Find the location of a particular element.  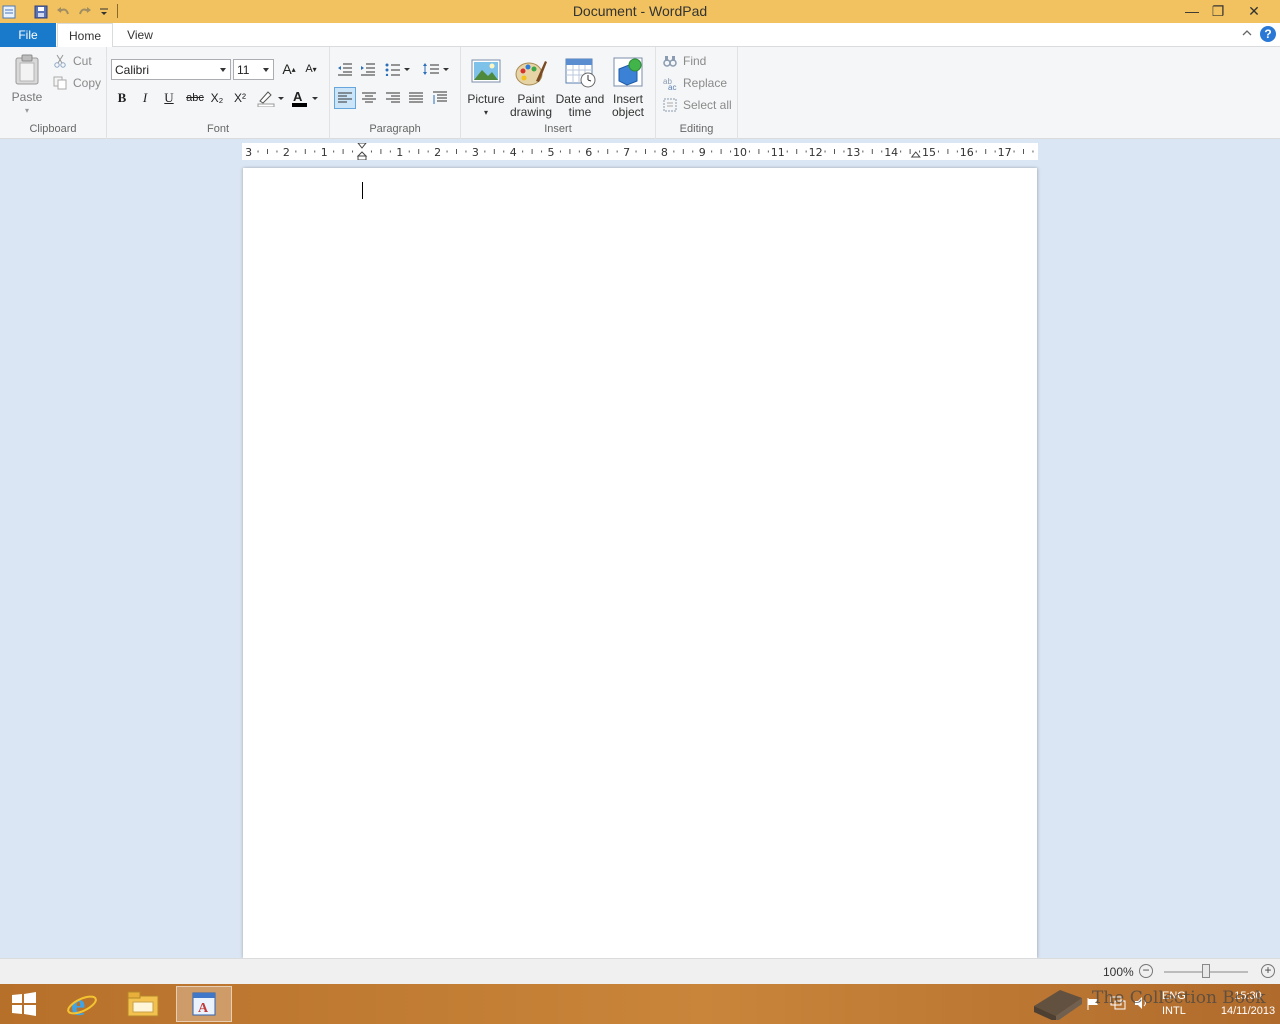

find-button: Find is located at coordinates (684, 61).